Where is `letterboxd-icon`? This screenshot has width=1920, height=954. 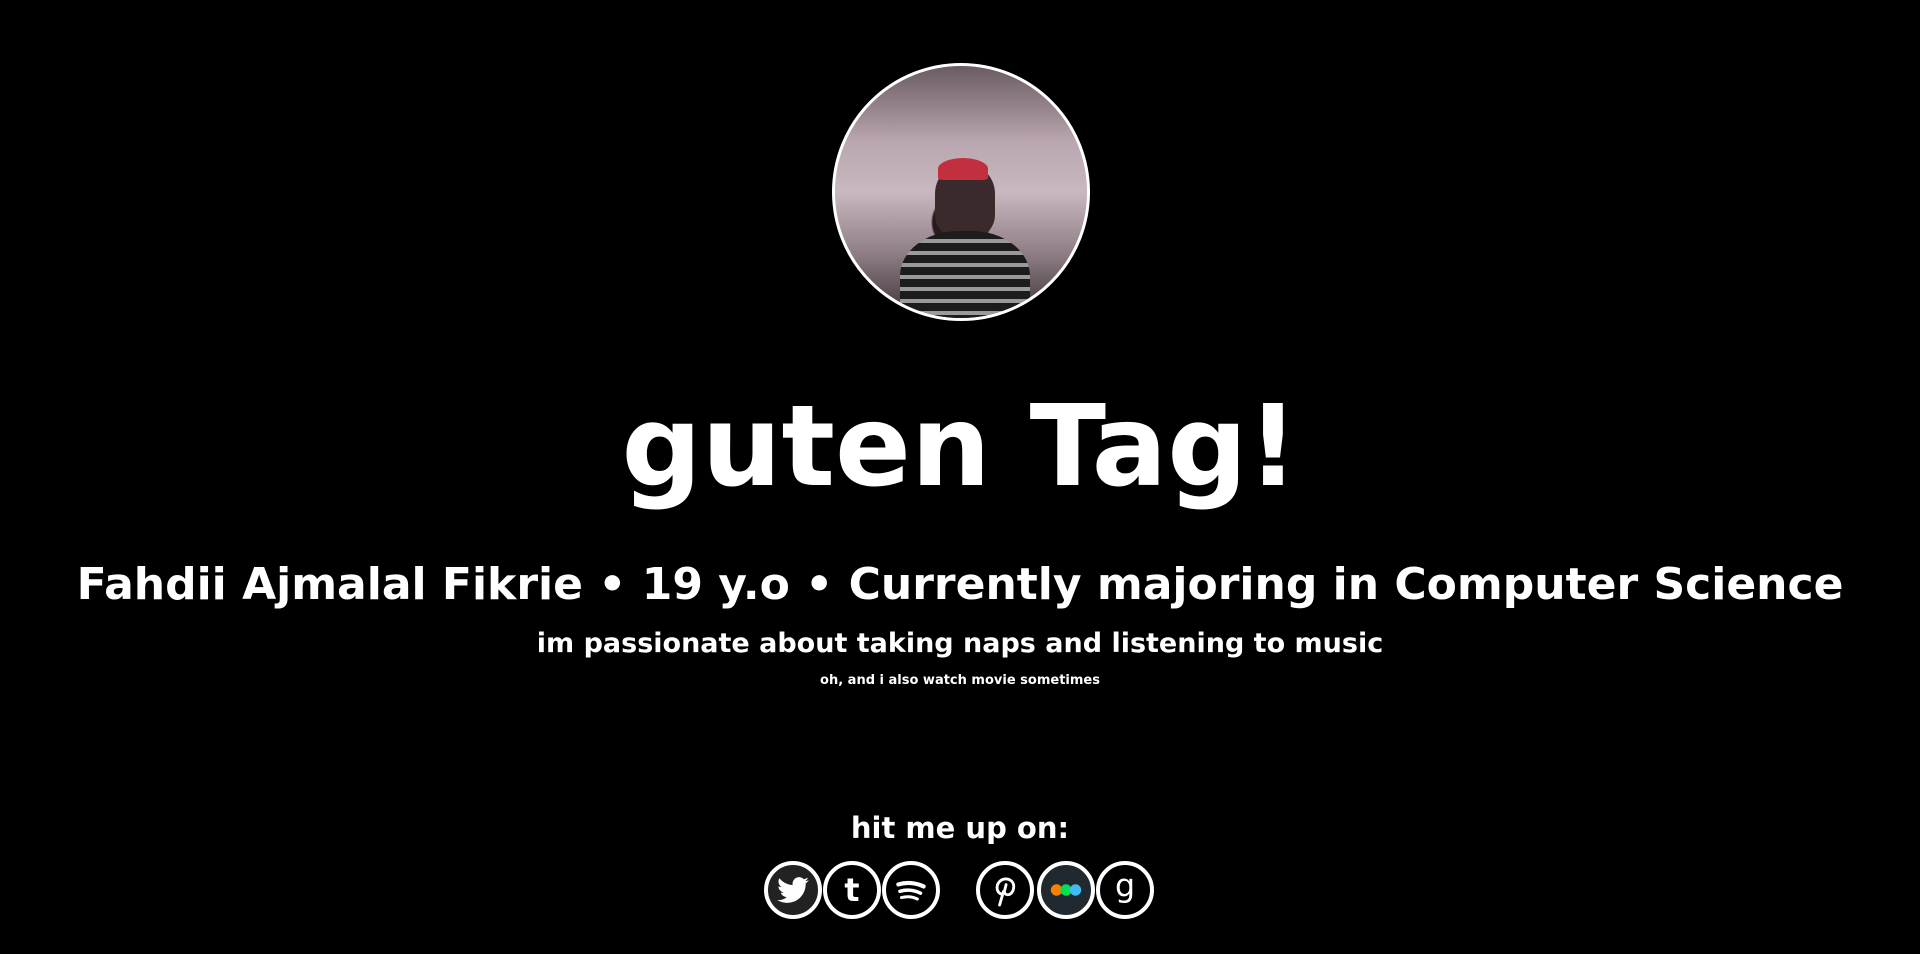 letterboxd-icon is located at coordinates (1066, 890).